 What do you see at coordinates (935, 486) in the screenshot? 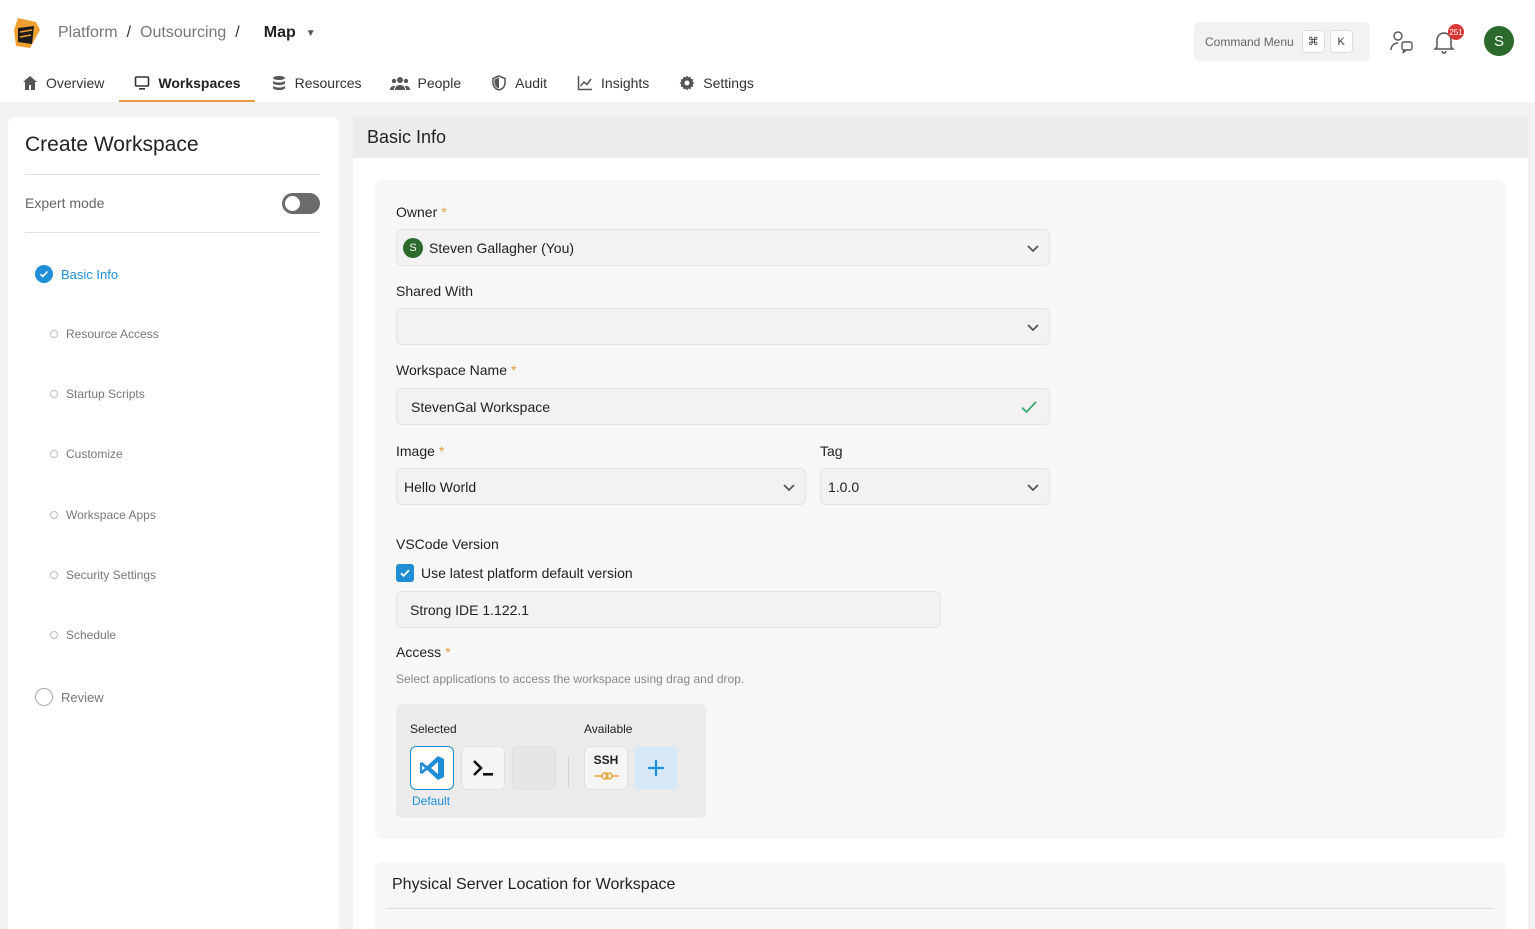
I see `tag-select: 1.0.0` at bounding box center [935, 486].